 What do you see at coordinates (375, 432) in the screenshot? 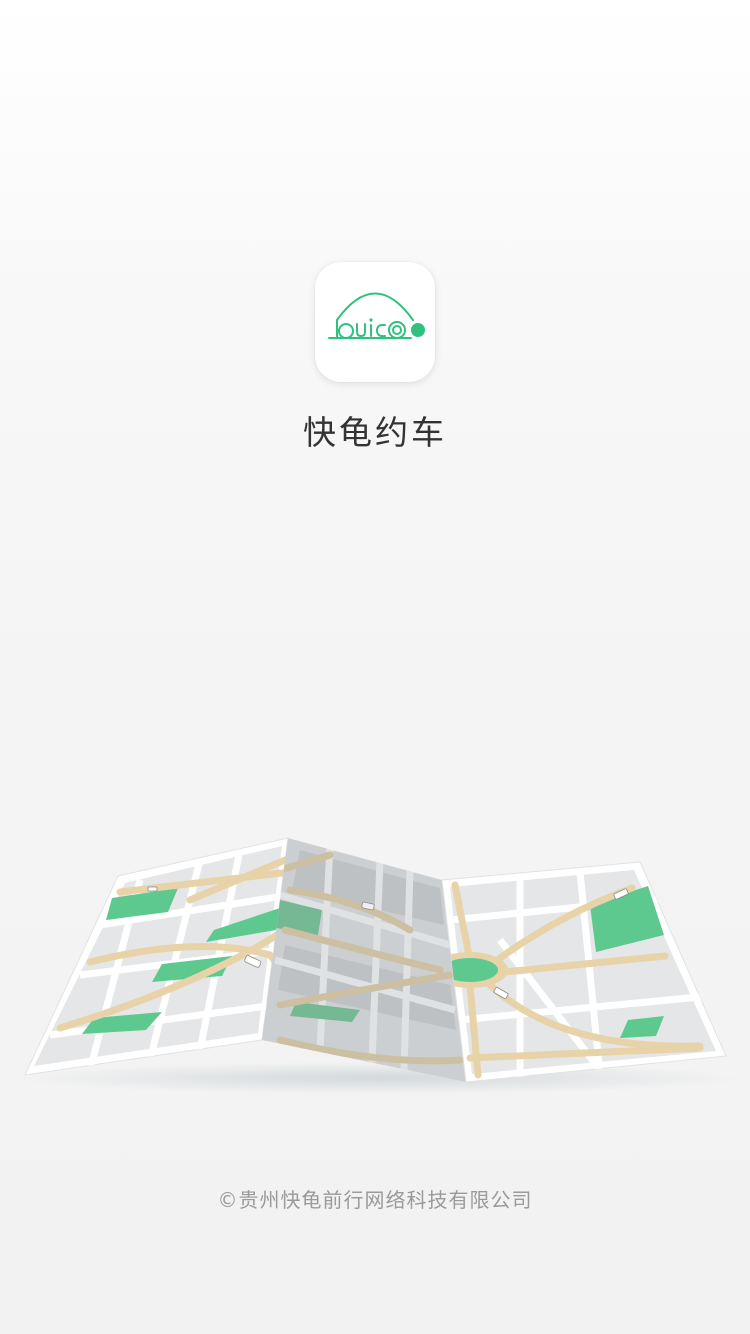
I see `app-name: 快龟约车` at bounding box center [375, 432].